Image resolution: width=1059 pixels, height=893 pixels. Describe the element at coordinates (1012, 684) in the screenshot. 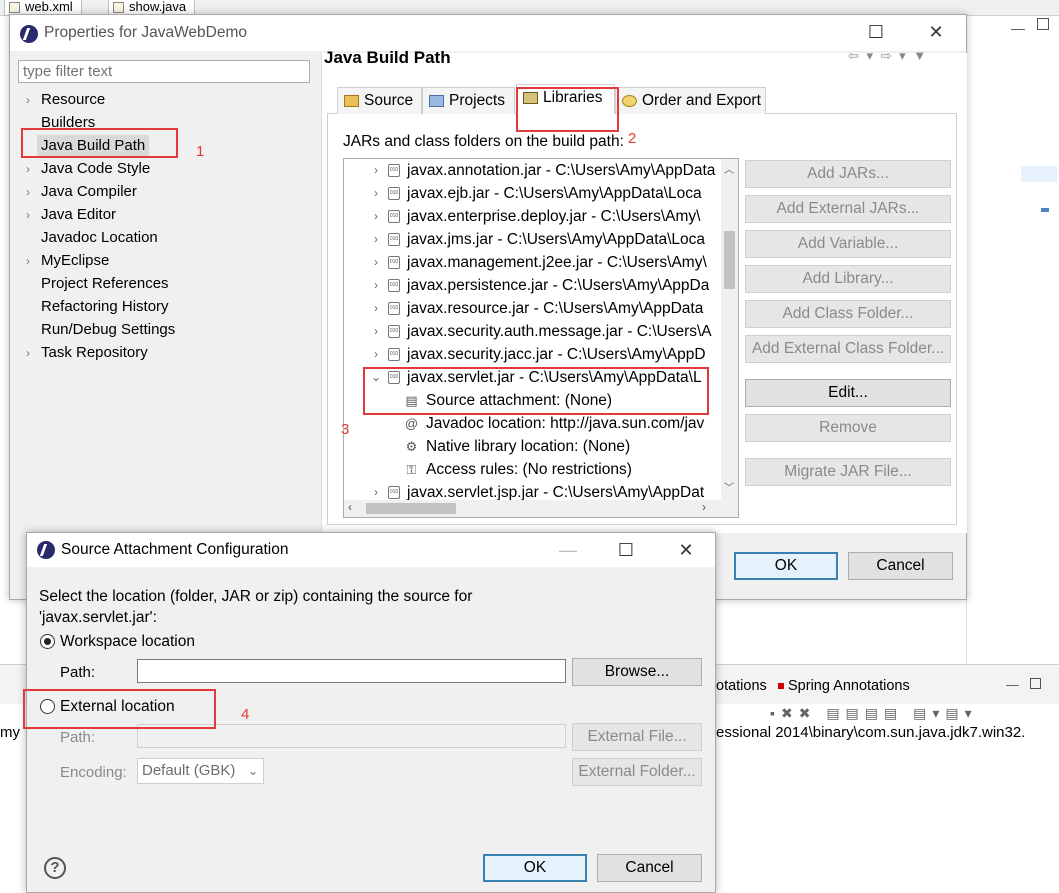

I see `view-minimize-icon: —` at that location.